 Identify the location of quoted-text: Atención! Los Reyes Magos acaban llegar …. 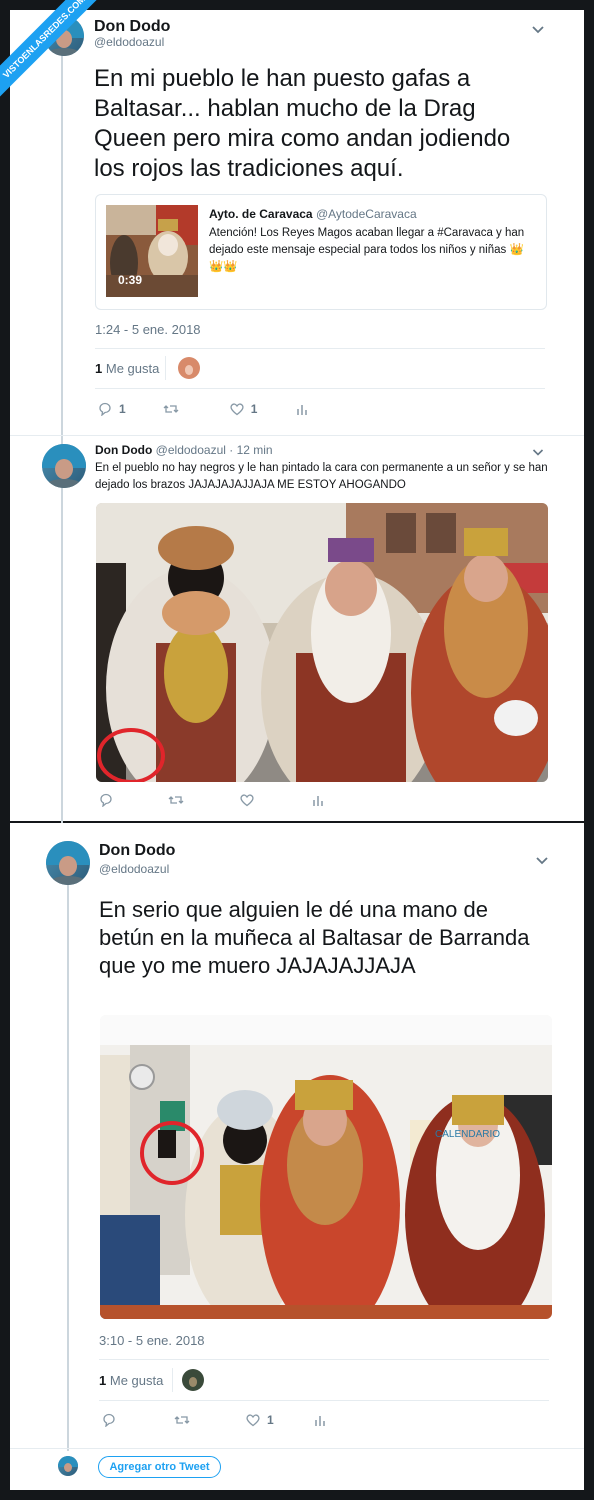
(367, 250).